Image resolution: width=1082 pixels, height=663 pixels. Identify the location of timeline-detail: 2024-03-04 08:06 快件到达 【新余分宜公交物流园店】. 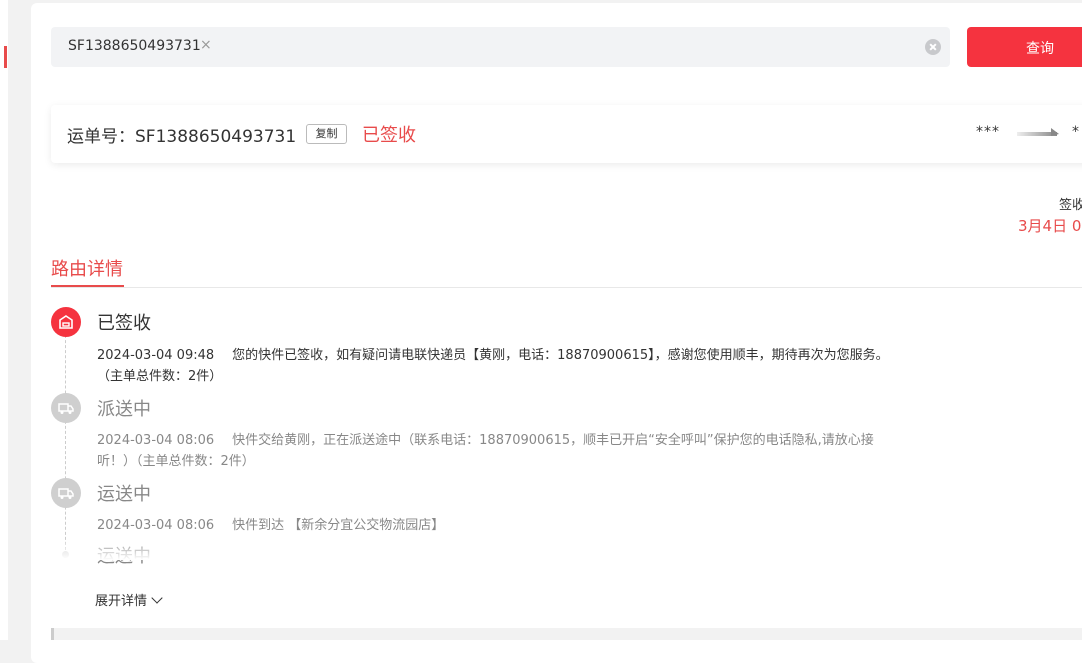
(270, 523).